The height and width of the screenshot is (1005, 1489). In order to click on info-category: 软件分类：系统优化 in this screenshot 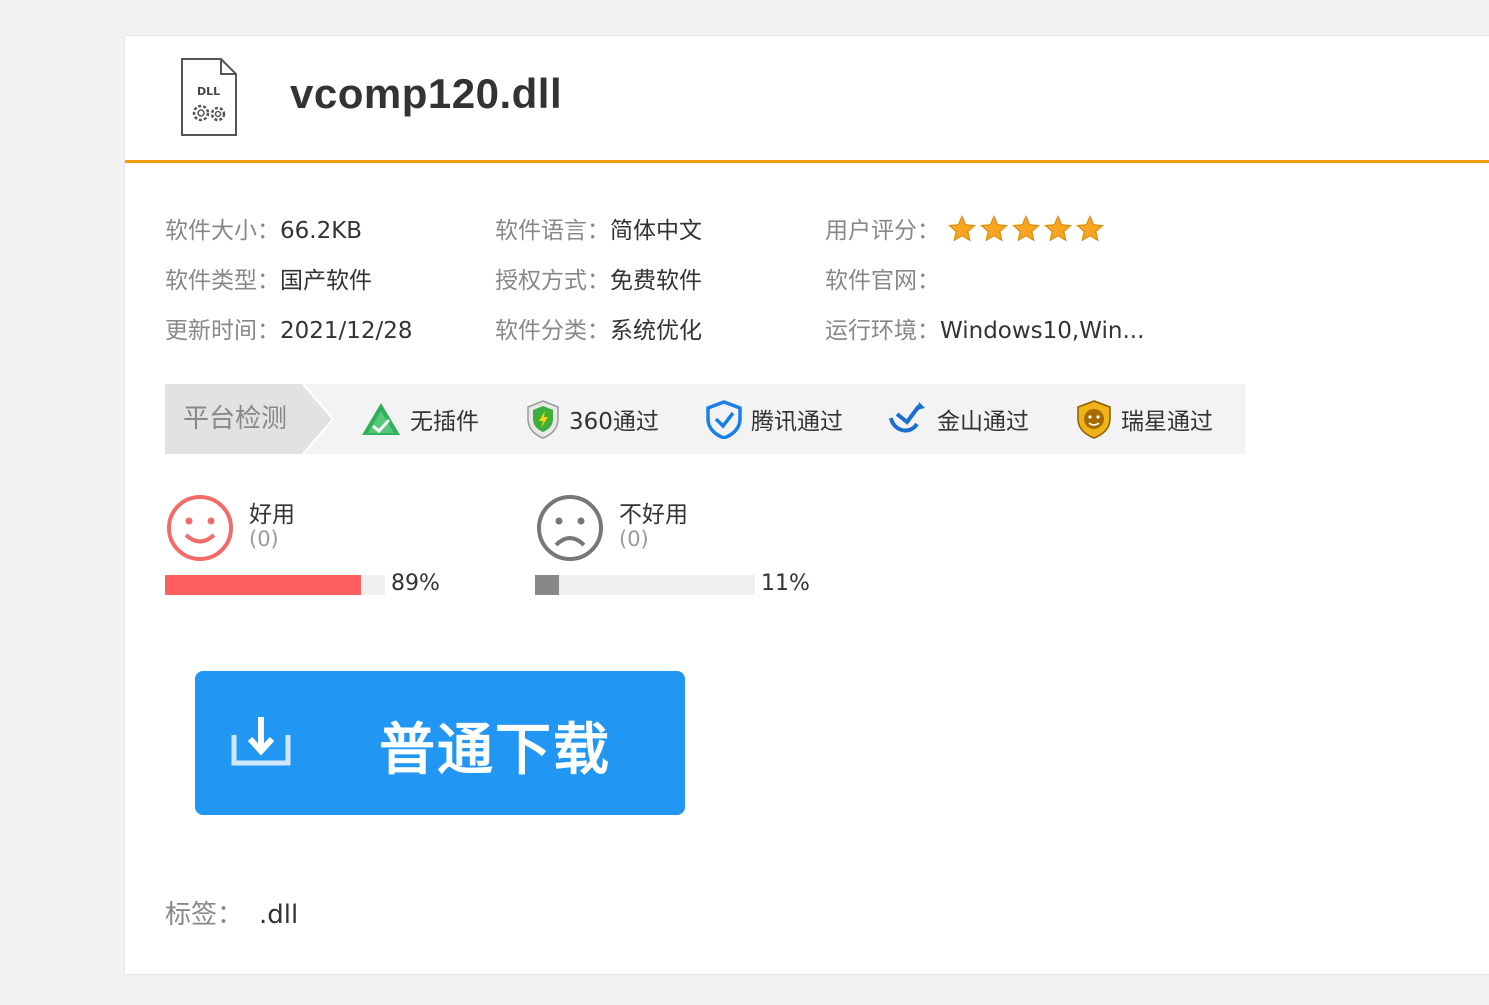, I will do `click(598, 328)`.